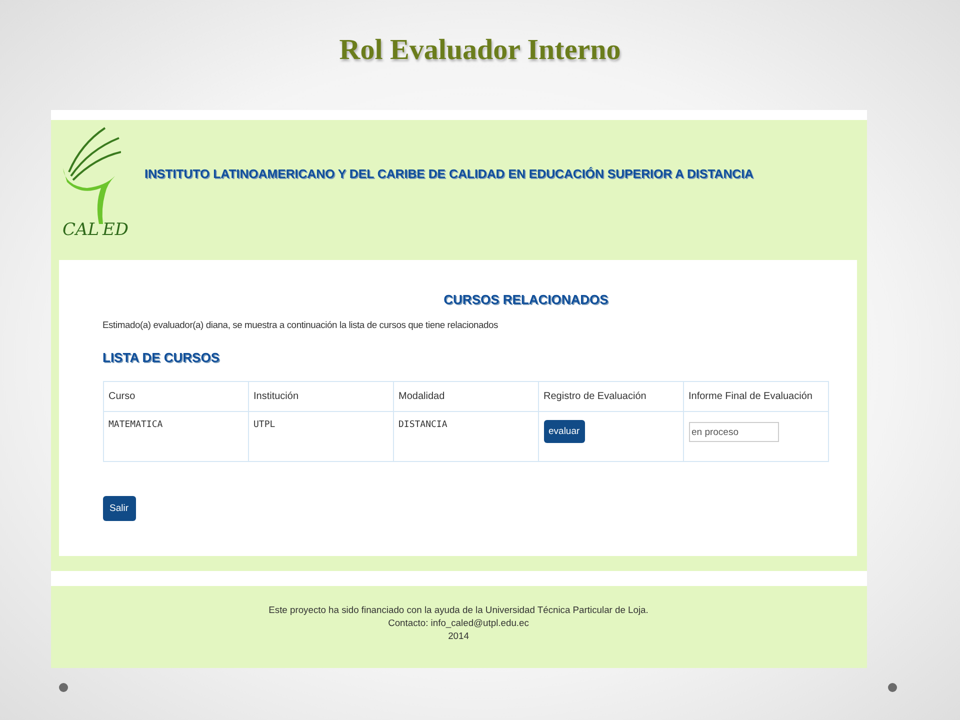 Image resolution: width=960 pixels, height=720 pixels. Describe the element at coordinates (733, 432) in the screenshot. I see `report-status-field: en proceso` at that location.